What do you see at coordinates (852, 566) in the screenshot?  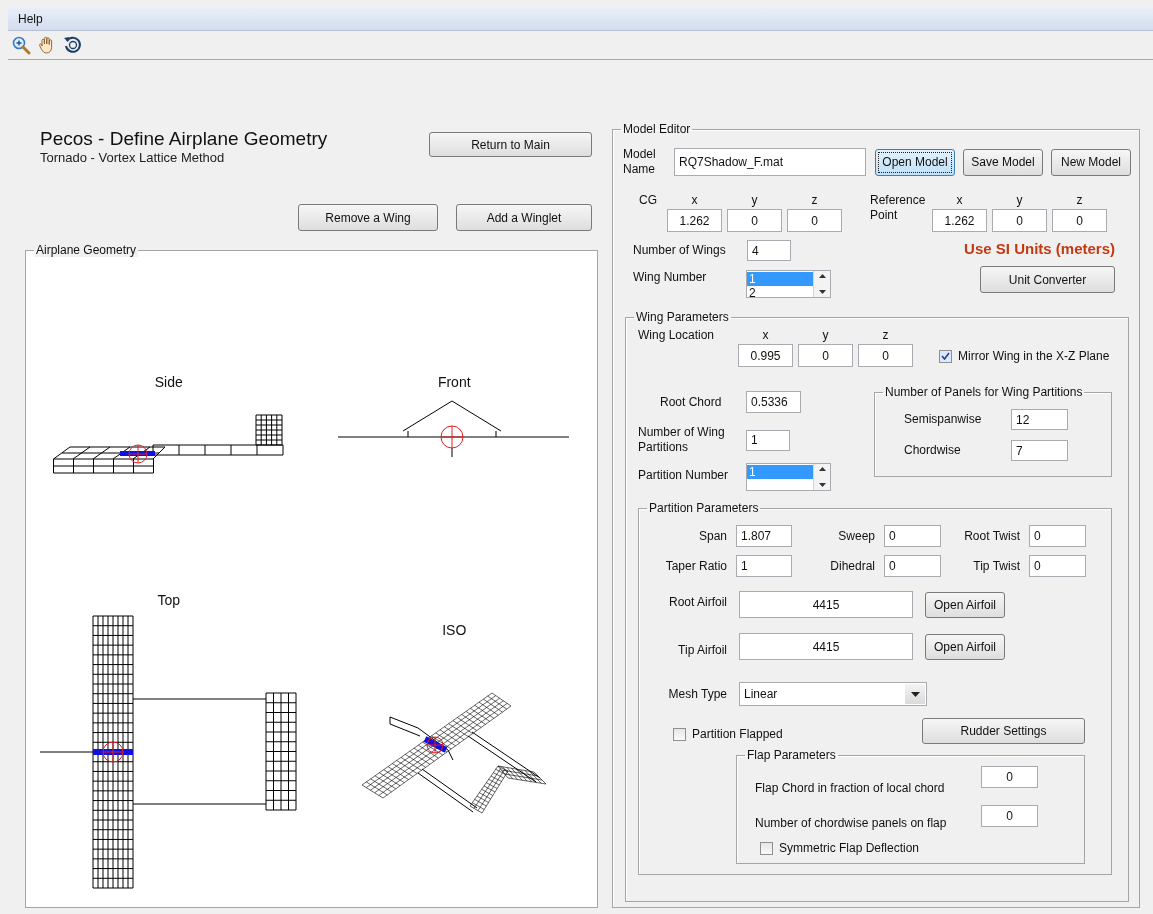 I see `field-label: Dihedral` at bounding box center [852, 566].